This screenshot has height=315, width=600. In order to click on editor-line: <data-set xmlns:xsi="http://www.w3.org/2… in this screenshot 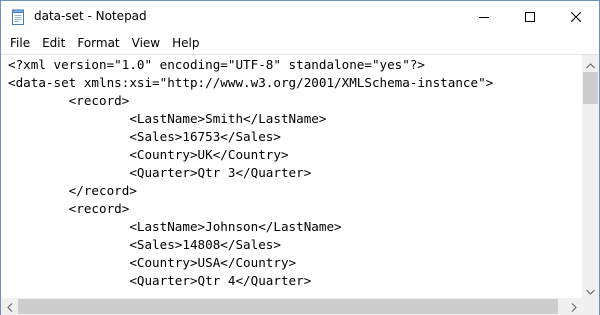, I will do `click(251, 82)`.